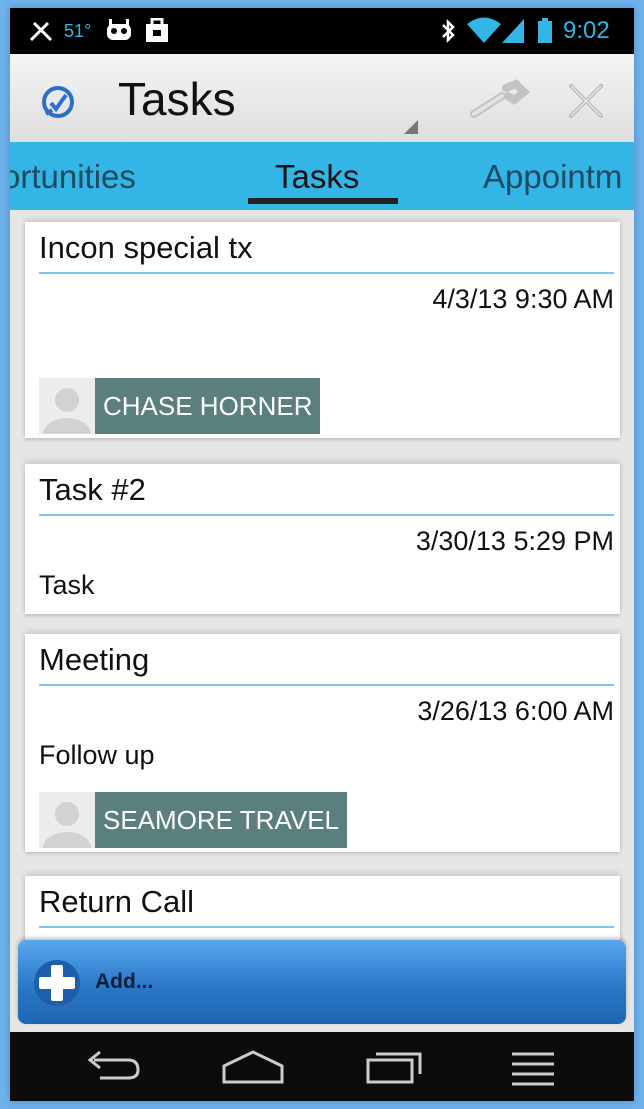 Image resolution: width=644 pixels, height=1109 pixels. I want to click on contact-chip: CHASE HORNER, so click(180, 406).